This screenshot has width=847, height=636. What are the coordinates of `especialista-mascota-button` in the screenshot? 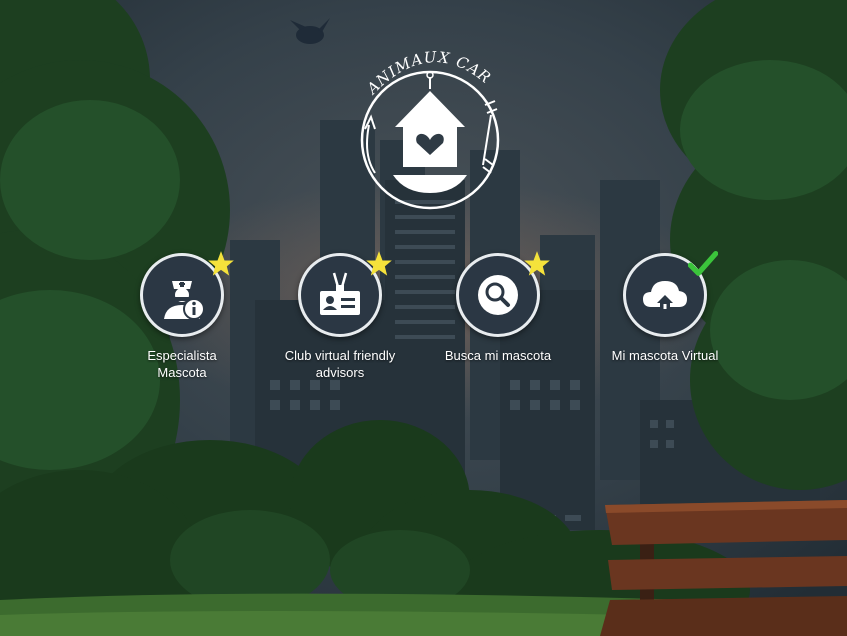 It's located at (187, 294).